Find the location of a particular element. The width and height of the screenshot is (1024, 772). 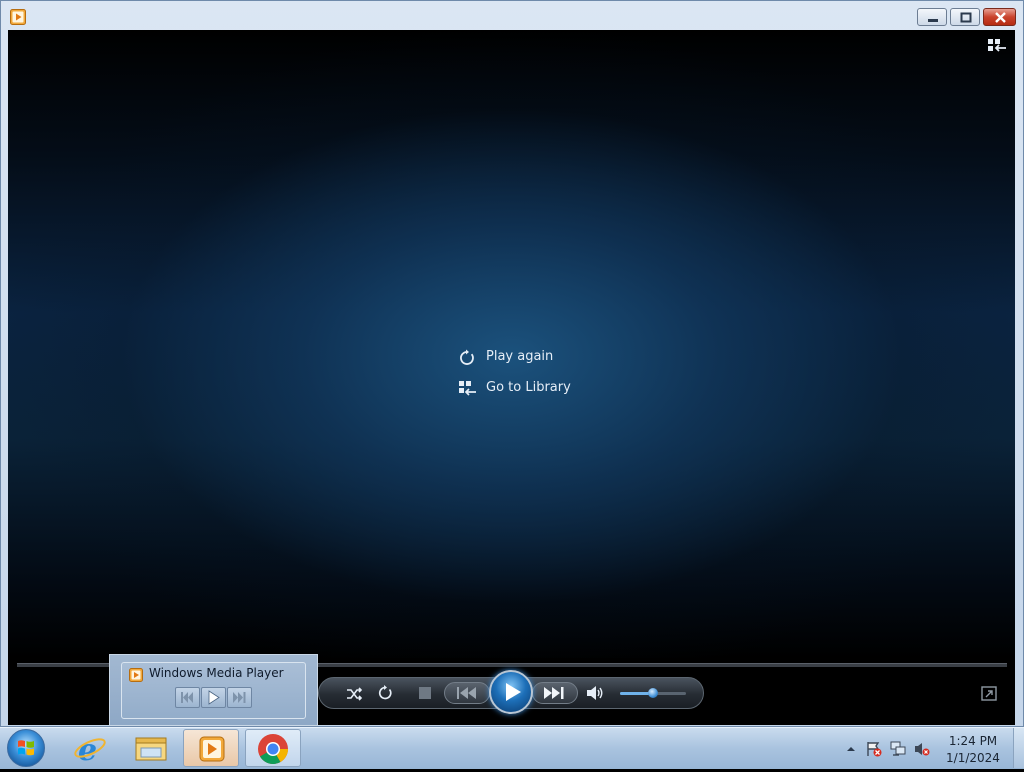

thumbnail-previous-button is located at coordinates (187, 697).